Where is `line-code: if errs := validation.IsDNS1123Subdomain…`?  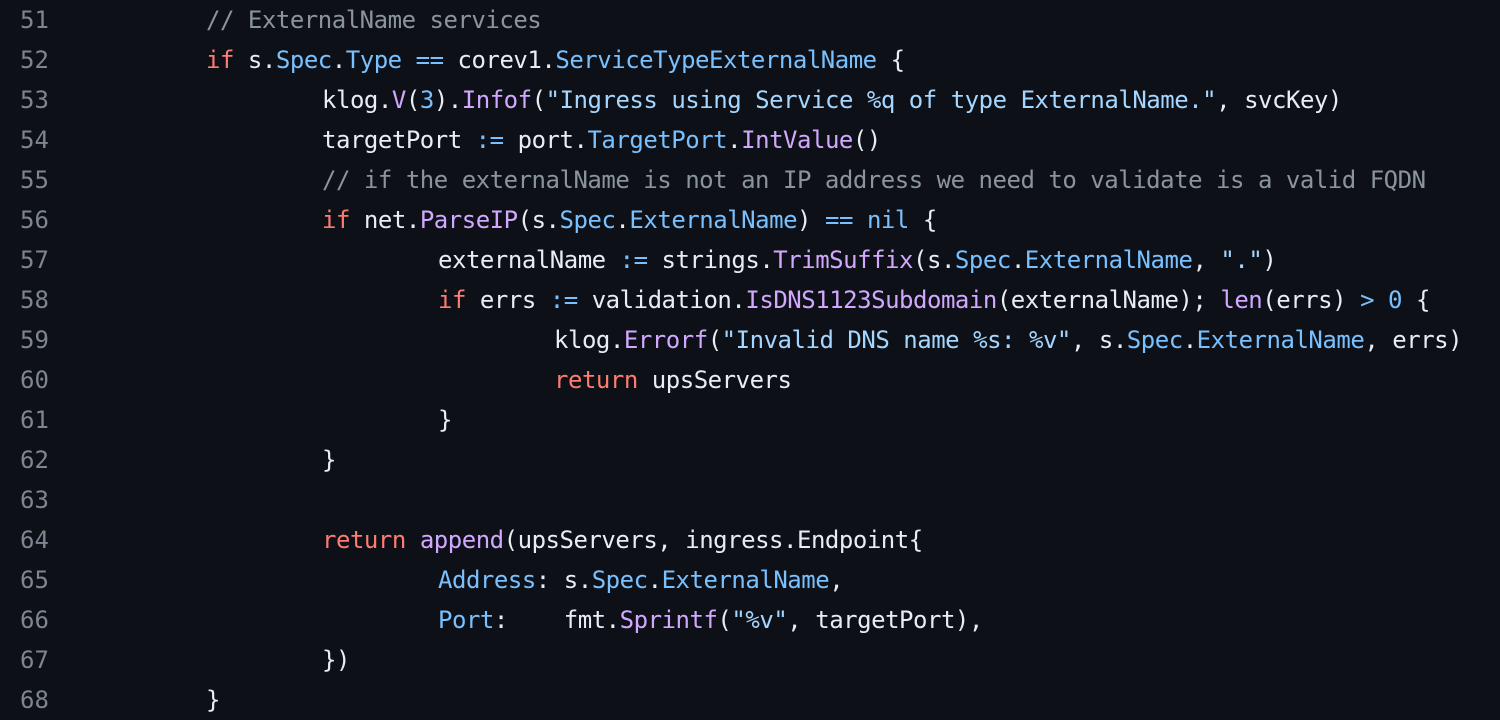 line-code: if errs := validation.IsDNS1123Subdomain… is located at coordinates (934, 300).